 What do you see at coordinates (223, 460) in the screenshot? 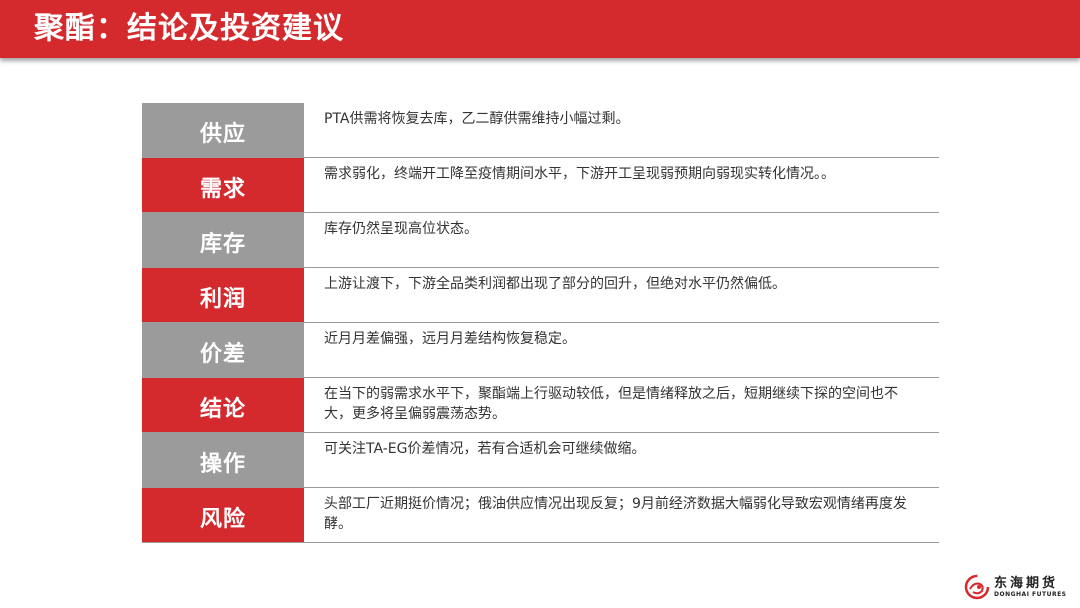
I see `row-label: 操作` at bounding box center [223, 460].